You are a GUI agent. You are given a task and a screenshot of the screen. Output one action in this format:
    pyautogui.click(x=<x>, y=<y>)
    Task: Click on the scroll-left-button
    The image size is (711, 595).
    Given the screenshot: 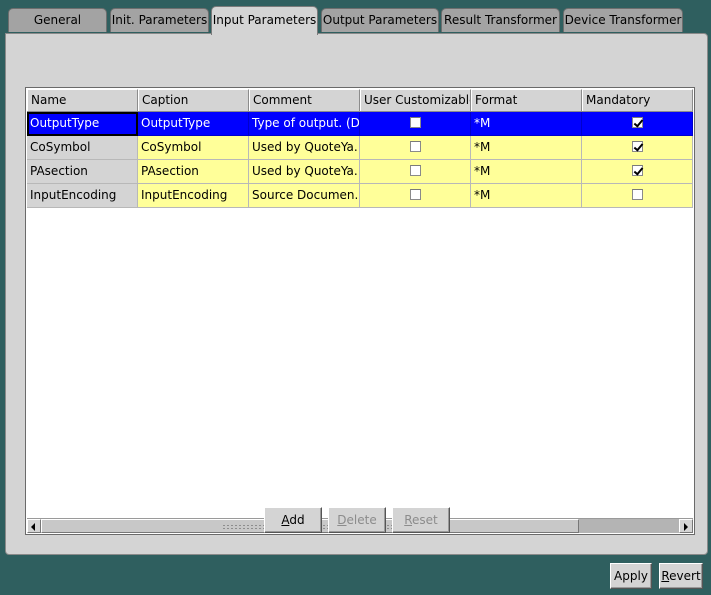 What is the action you would take?
    pyautogui.click(x=34, y=526)
    